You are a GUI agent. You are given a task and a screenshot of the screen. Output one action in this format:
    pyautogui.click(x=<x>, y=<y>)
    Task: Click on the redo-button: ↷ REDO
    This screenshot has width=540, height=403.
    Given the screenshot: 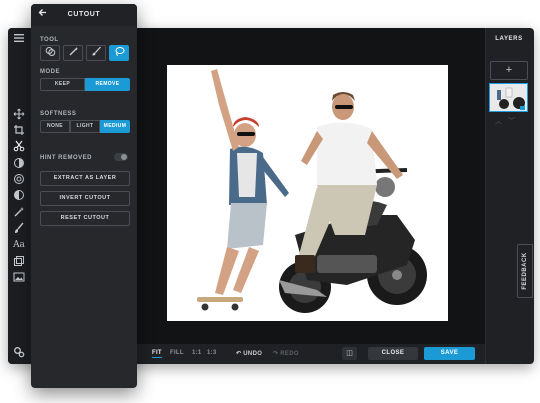 What is the action you would take?
    pyautogui.click(x=286, y=353)
    